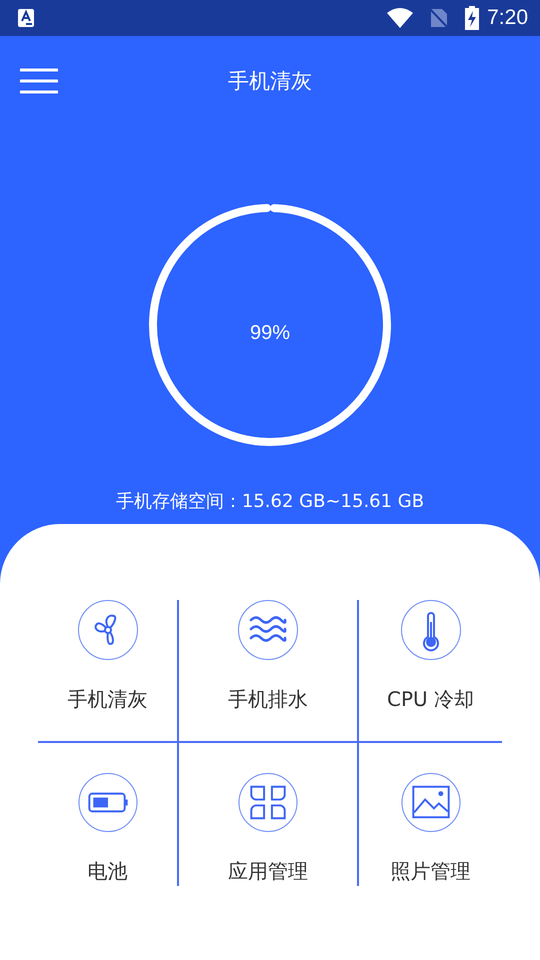  What do you see at coordinates (270, 333) in the screenshot?
I see `storage-percent: 99%` at bounding box center [270, 333].